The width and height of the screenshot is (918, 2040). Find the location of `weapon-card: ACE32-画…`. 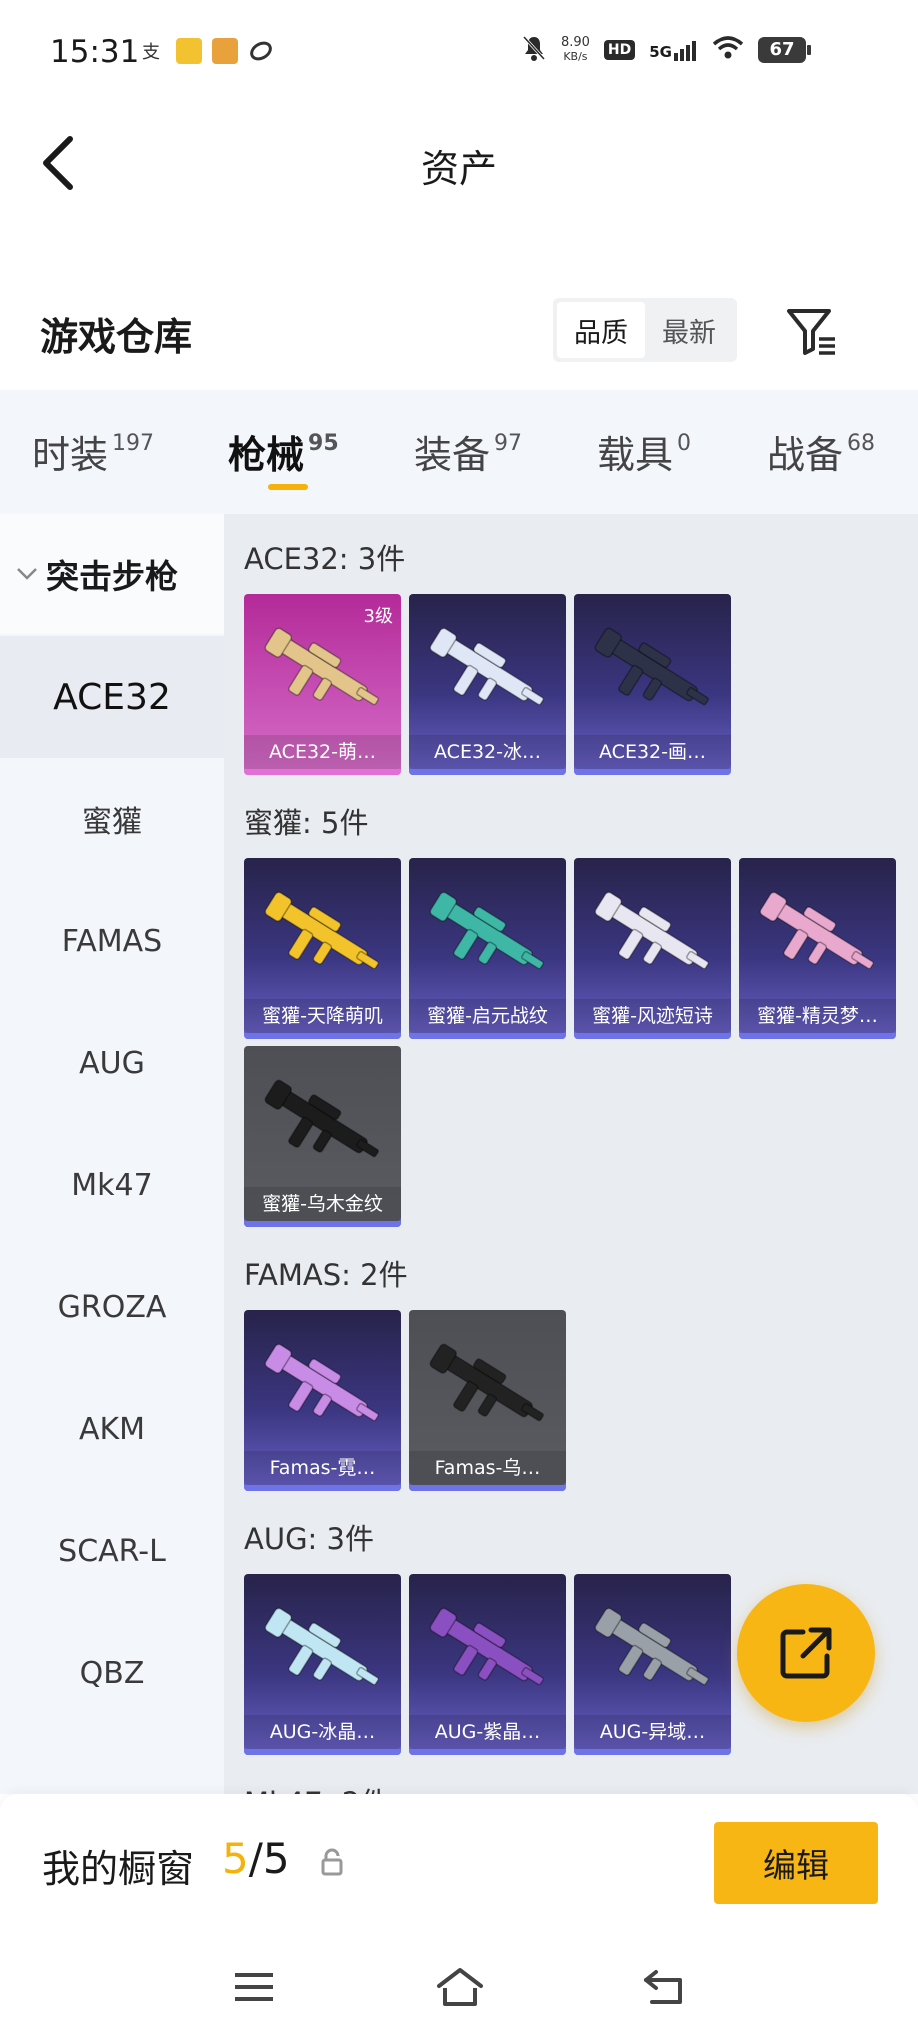

weapon-card: ACE32-画… is located at coordinates (652, 684).